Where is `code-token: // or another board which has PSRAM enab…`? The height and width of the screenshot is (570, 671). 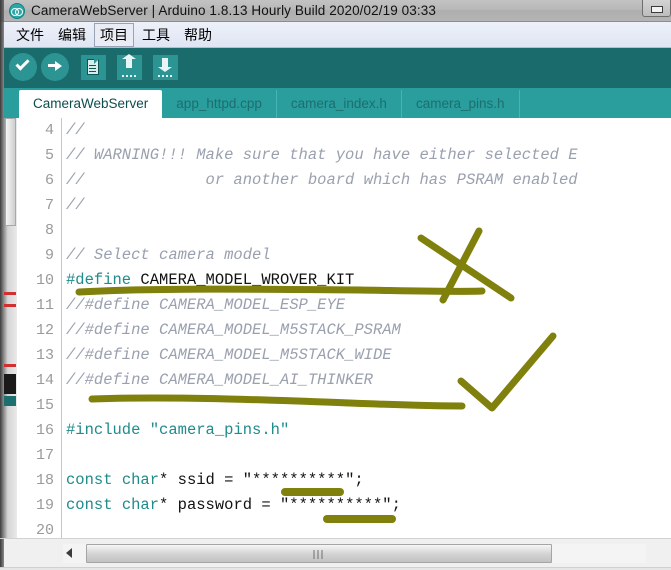 code-token: // or another board which has PSRAM enab… is located at coordinates (322, 180).